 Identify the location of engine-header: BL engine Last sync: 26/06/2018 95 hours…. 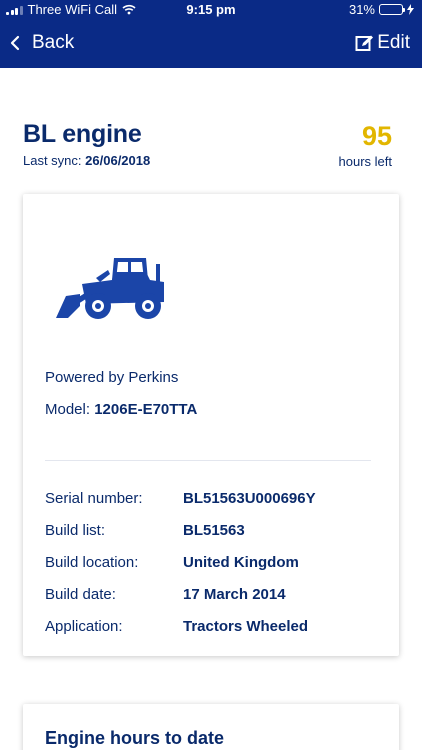
(211, 144).